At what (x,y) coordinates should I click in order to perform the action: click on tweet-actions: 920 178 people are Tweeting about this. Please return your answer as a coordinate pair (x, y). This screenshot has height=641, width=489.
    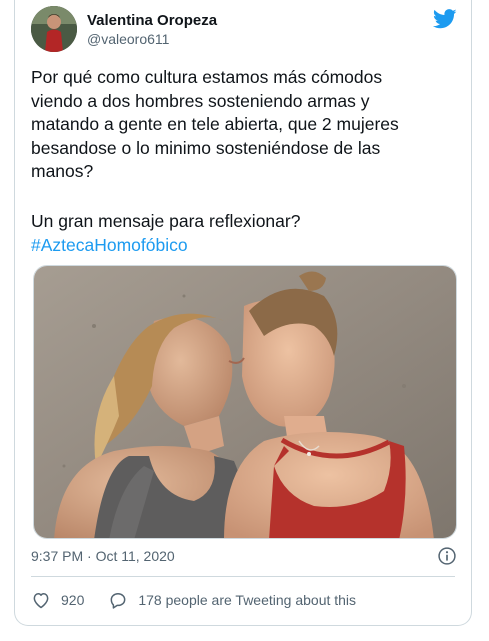
    Looking at the image, I should click on (193, 600).